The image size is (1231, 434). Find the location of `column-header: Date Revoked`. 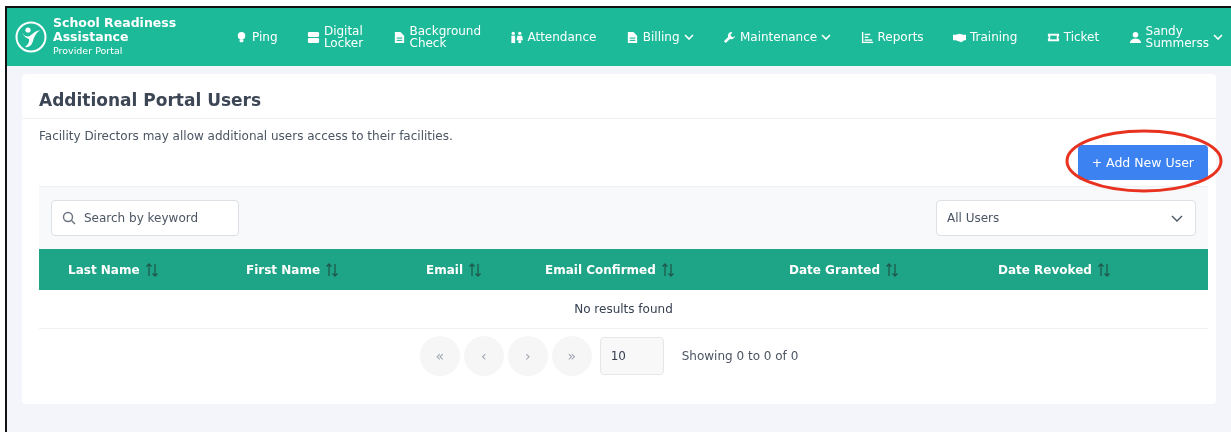

column-header: Date Revoked is located at coordinates (1103, 269).